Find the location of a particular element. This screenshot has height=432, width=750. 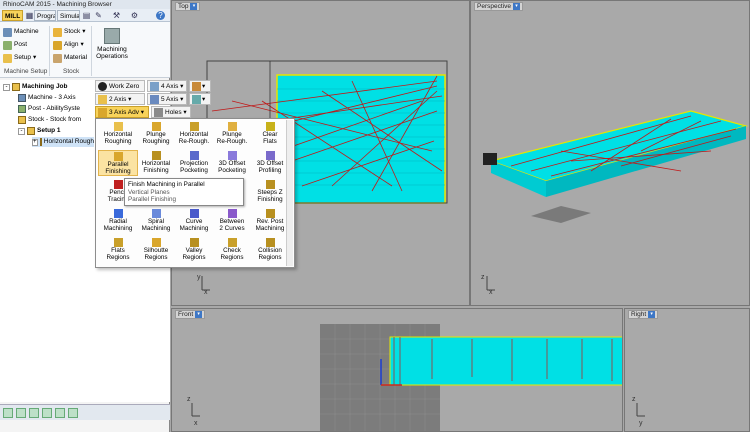

settings-icon is located at coordinates (60, 413).